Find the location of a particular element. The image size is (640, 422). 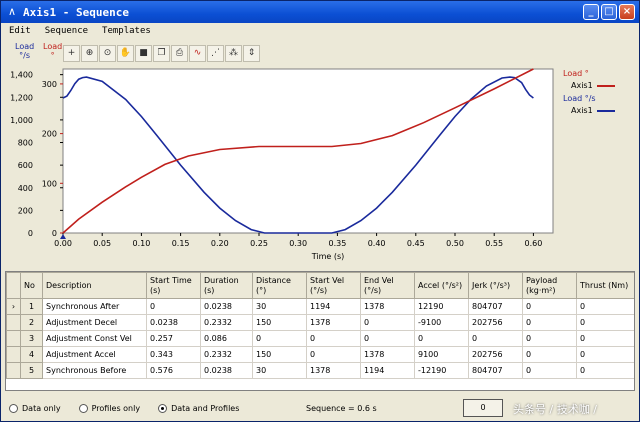

cell-accel: -9100 is located at coordinates (441, 322).